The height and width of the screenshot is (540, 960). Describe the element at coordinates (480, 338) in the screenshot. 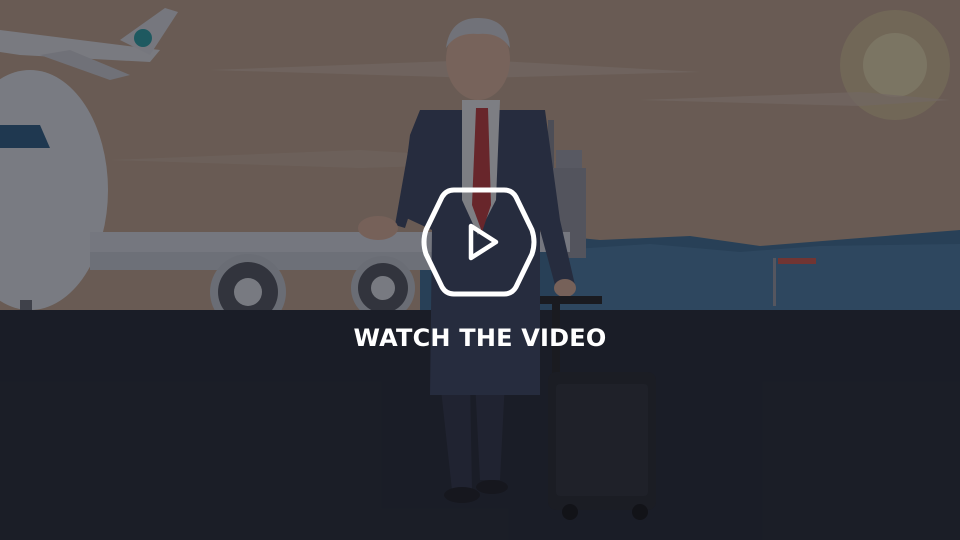

I see `watch-video-label: WATCH THE VIDEO` at that location.